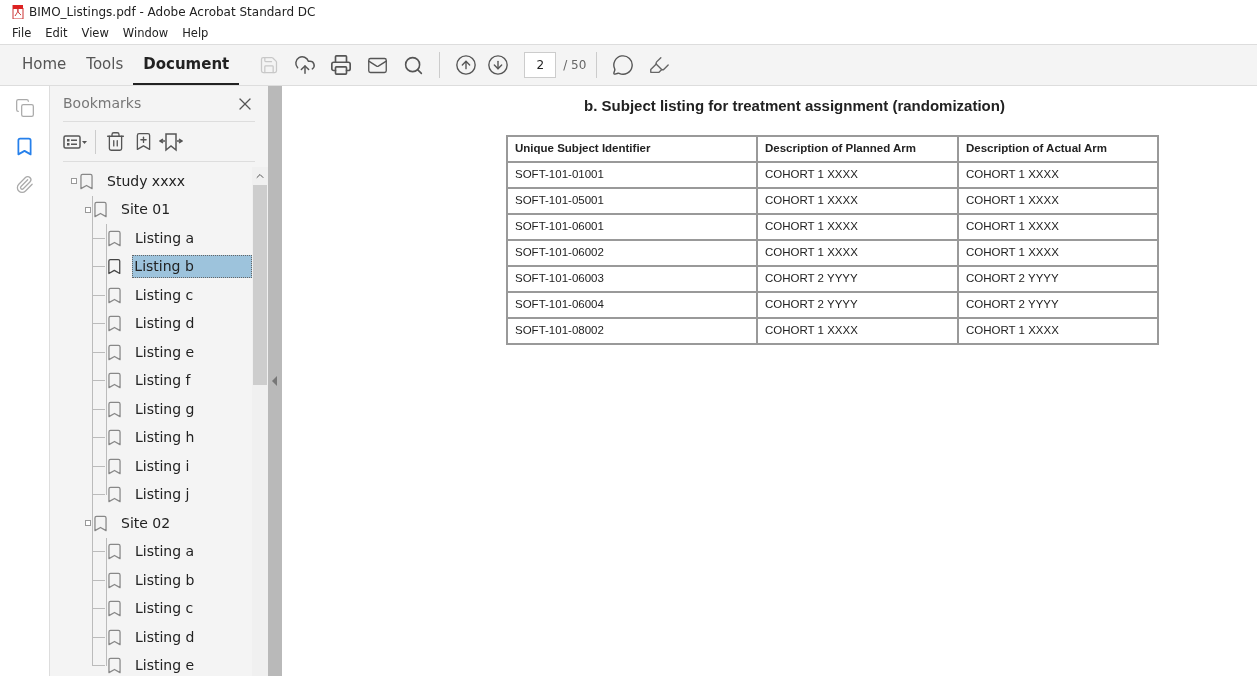  Describe the element at coordinates (44, 65) in the screenshot. I see `toolbar-tab: Home` at that location.